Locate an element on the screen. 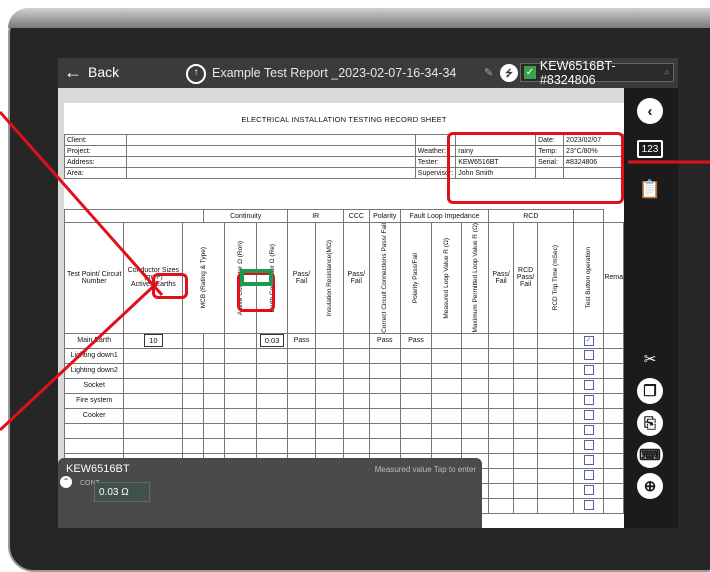 This screenshot has height=572, width=710. annotation-line-top-left is located at coordinates (82, 203).